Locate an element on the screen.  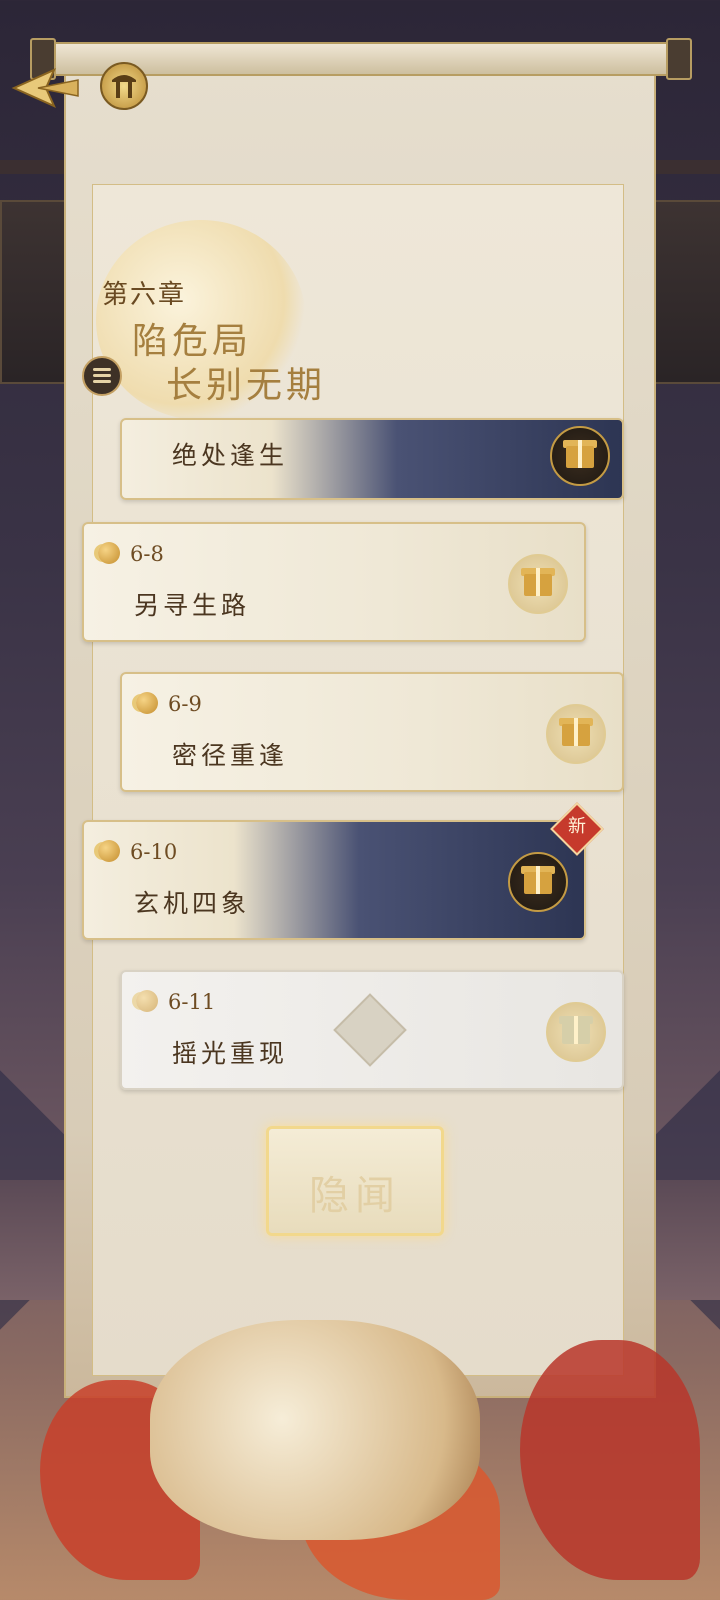
chapter-menu-button is located at coordinates (102, 376).